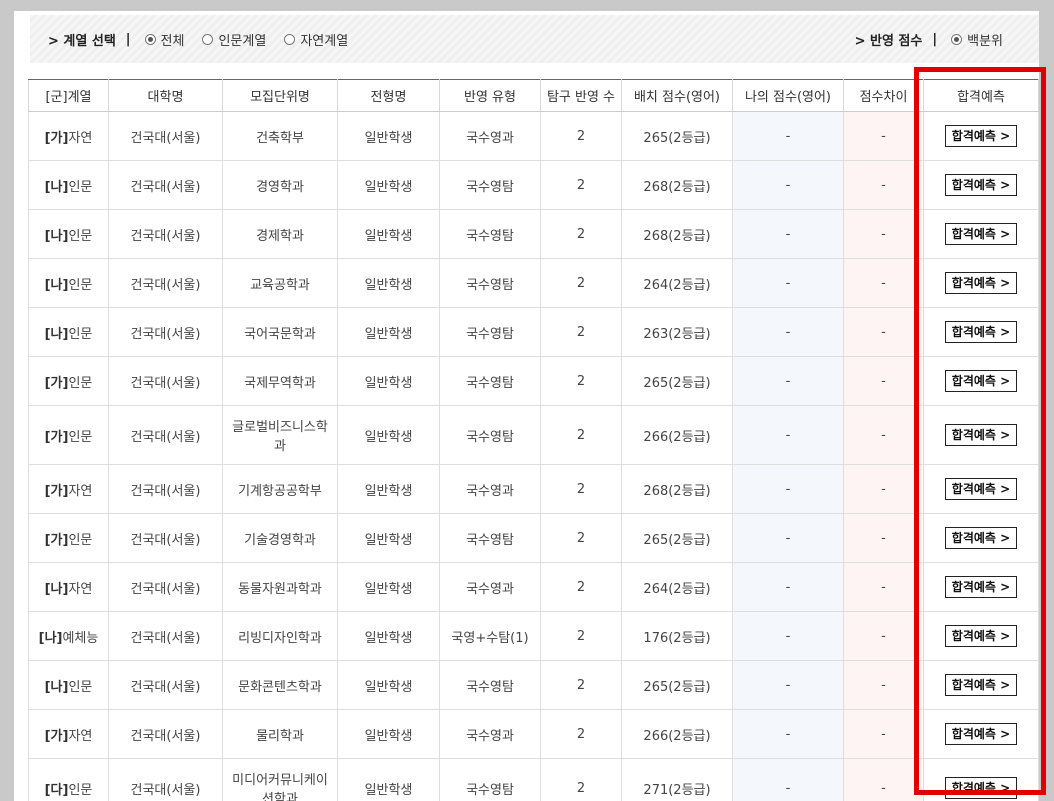 This screenshot has height=801, width=1054. Describe the element at coordinates (280, 136) in the screenshot. I see `major-cell: 건축학부` at that location.